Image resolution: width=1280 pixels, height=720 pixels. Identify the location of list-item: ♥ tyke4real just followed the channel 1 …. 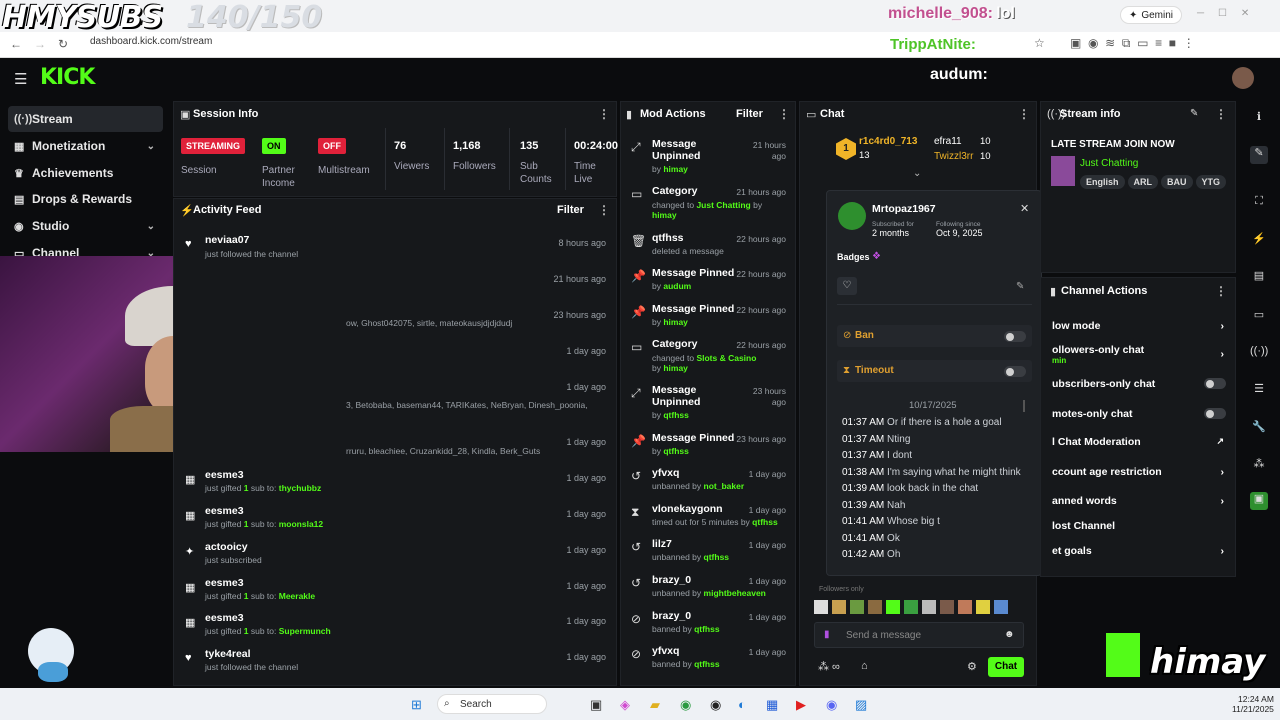
(398, 662).